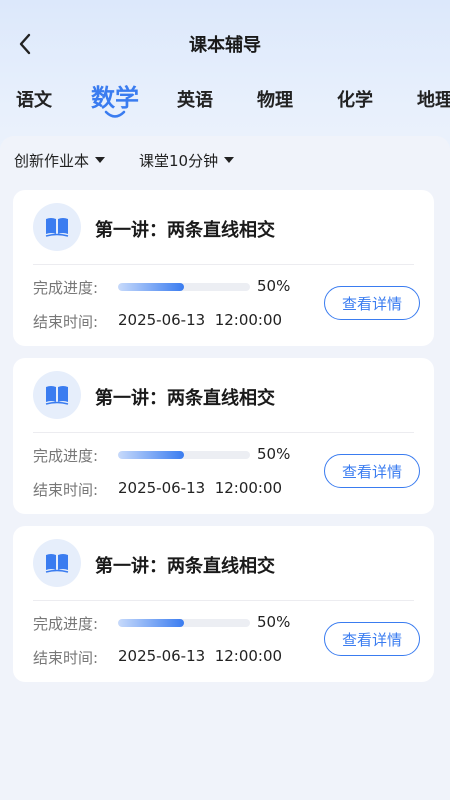 The width and height of the screenshot is (450, 800). I want to click on tab-physics: 物理, so click(275, 99).